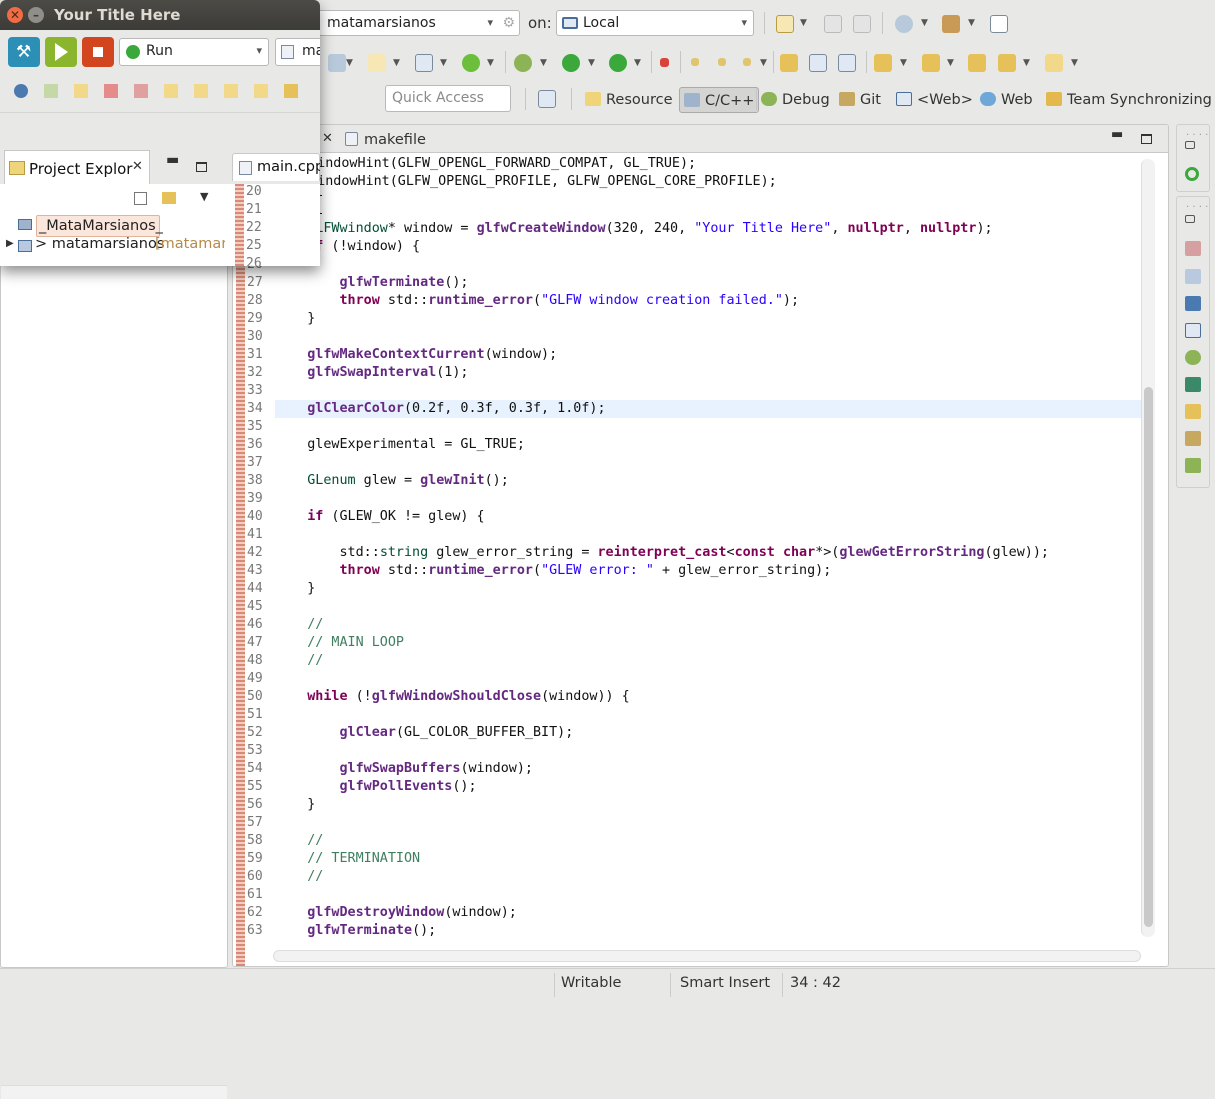 This screenshot has width=1215, height=1099. I want to click on open-perspective-icon, so click(547, 99).